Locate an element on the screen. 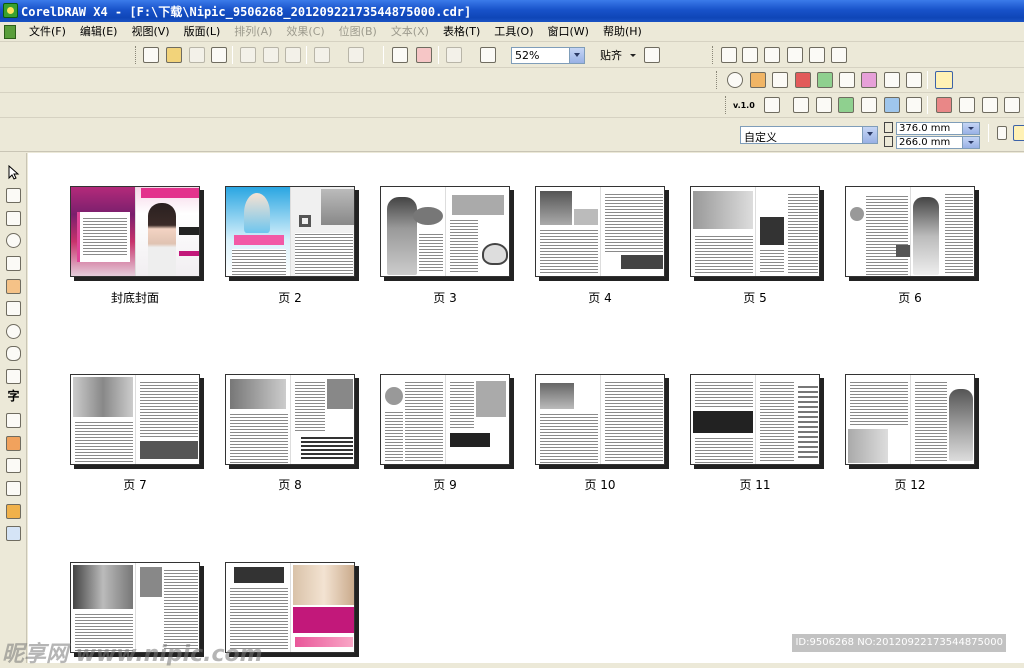  shape-tool-icon is located at coordinates (13, 195).